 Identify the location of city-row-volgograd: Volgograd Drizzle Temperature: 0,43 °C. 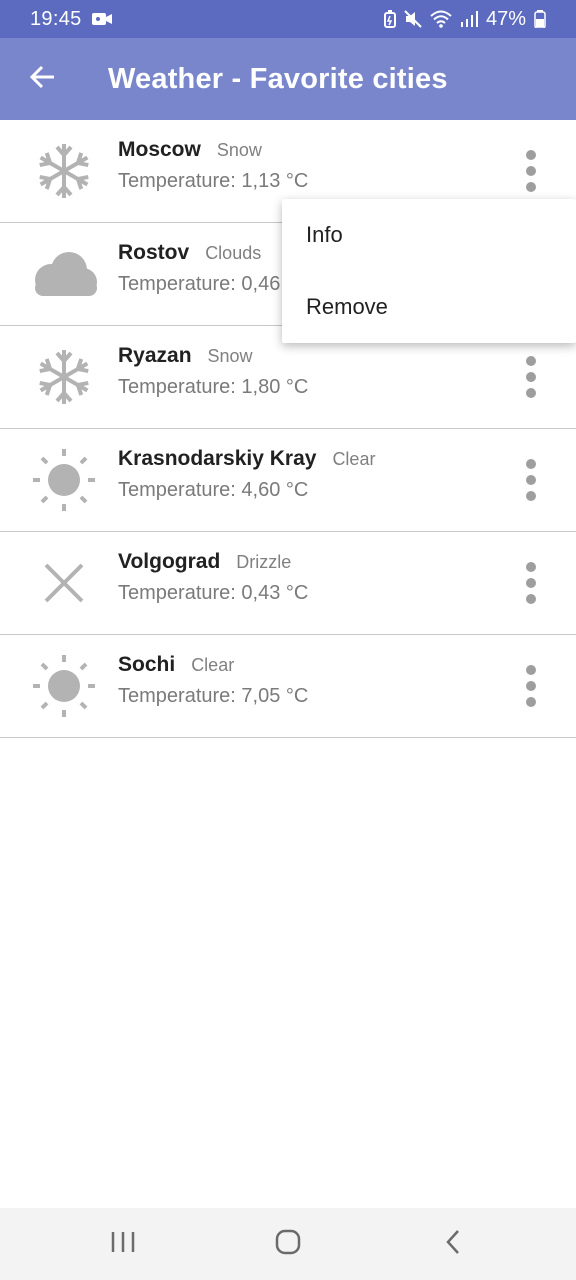
(288, 583).